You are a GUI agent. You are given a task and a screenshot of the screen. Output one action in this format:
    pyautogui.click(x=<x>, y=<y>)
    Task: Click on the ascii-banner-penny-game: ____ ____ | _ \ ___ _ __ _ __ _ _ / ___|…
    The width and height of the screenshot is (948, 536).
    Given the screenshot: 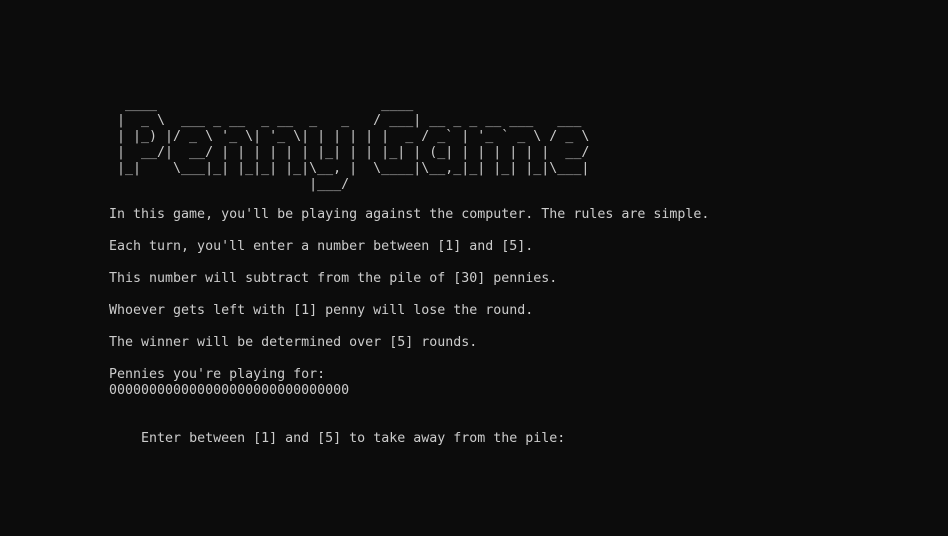 What is the action you would take?
    pyautogui.click(x=353, y=144)
    